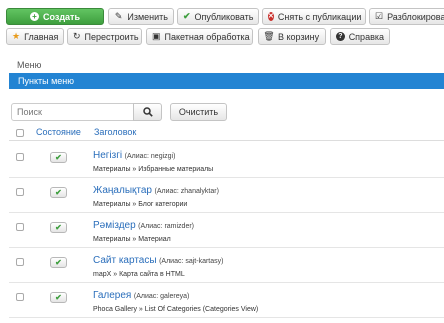 Image resolution: width=444 pixels, height=323 pixels. I want to click on sidebar-item-label: Пункты меню, so click(46, 81).